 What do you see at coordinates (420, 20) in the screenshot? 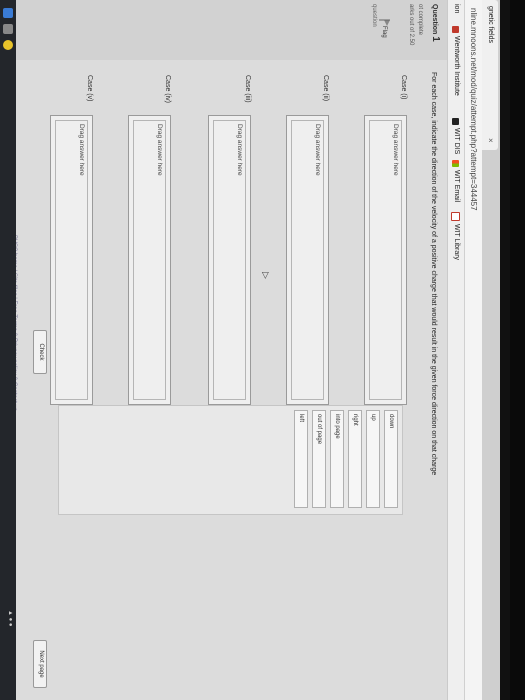
I see `question-status: ot complete` at bounding box center [420, 20].